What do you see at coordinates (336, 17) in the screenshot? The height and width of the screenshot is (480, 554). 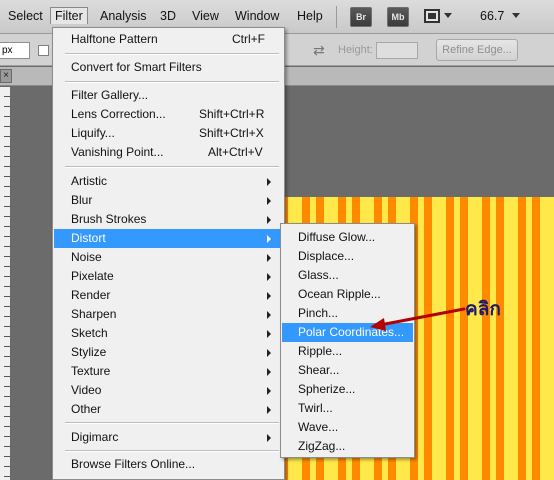 I see `menubar-divider` at bounding box center [336, 17].